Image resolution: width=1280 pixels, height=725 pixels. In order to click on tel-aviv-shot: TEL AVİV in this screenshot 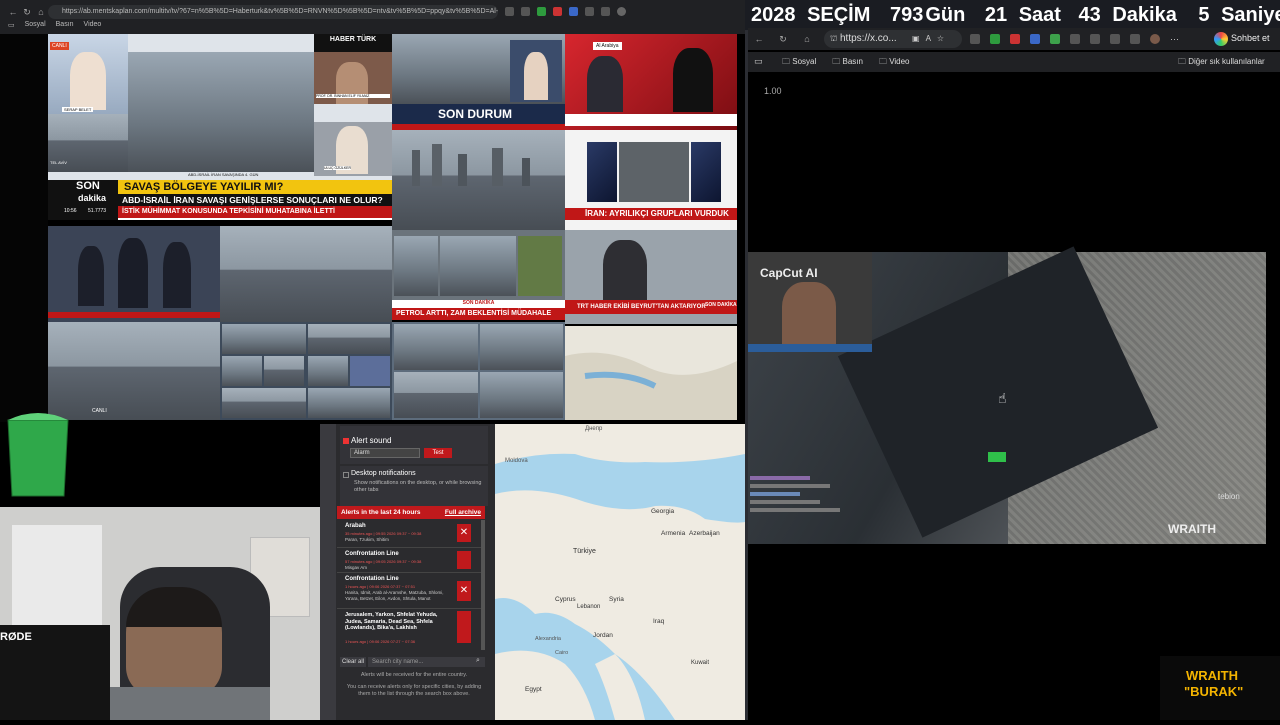, I will do `click(88, 143)`.